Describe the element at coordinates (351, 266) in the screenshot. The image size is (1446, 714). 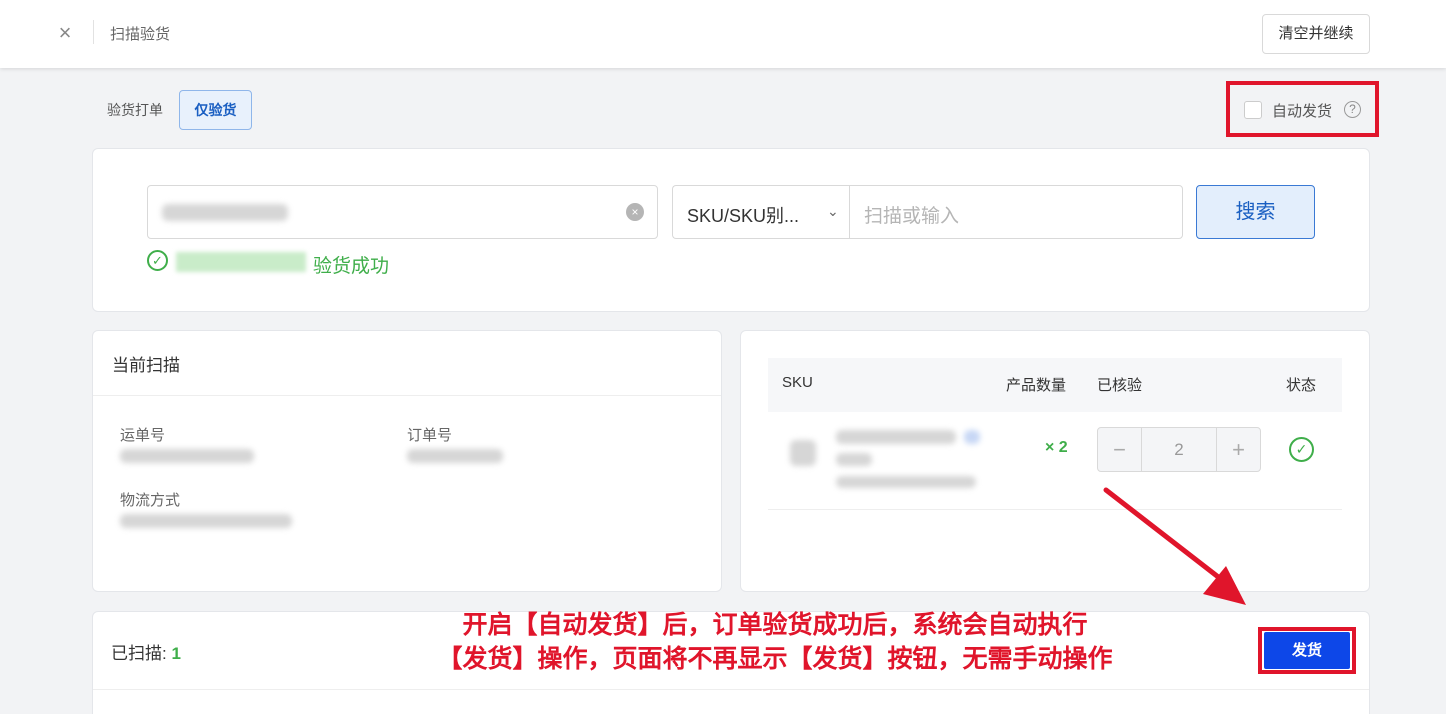
I see `verify-success-text: 验货成功` at that location.